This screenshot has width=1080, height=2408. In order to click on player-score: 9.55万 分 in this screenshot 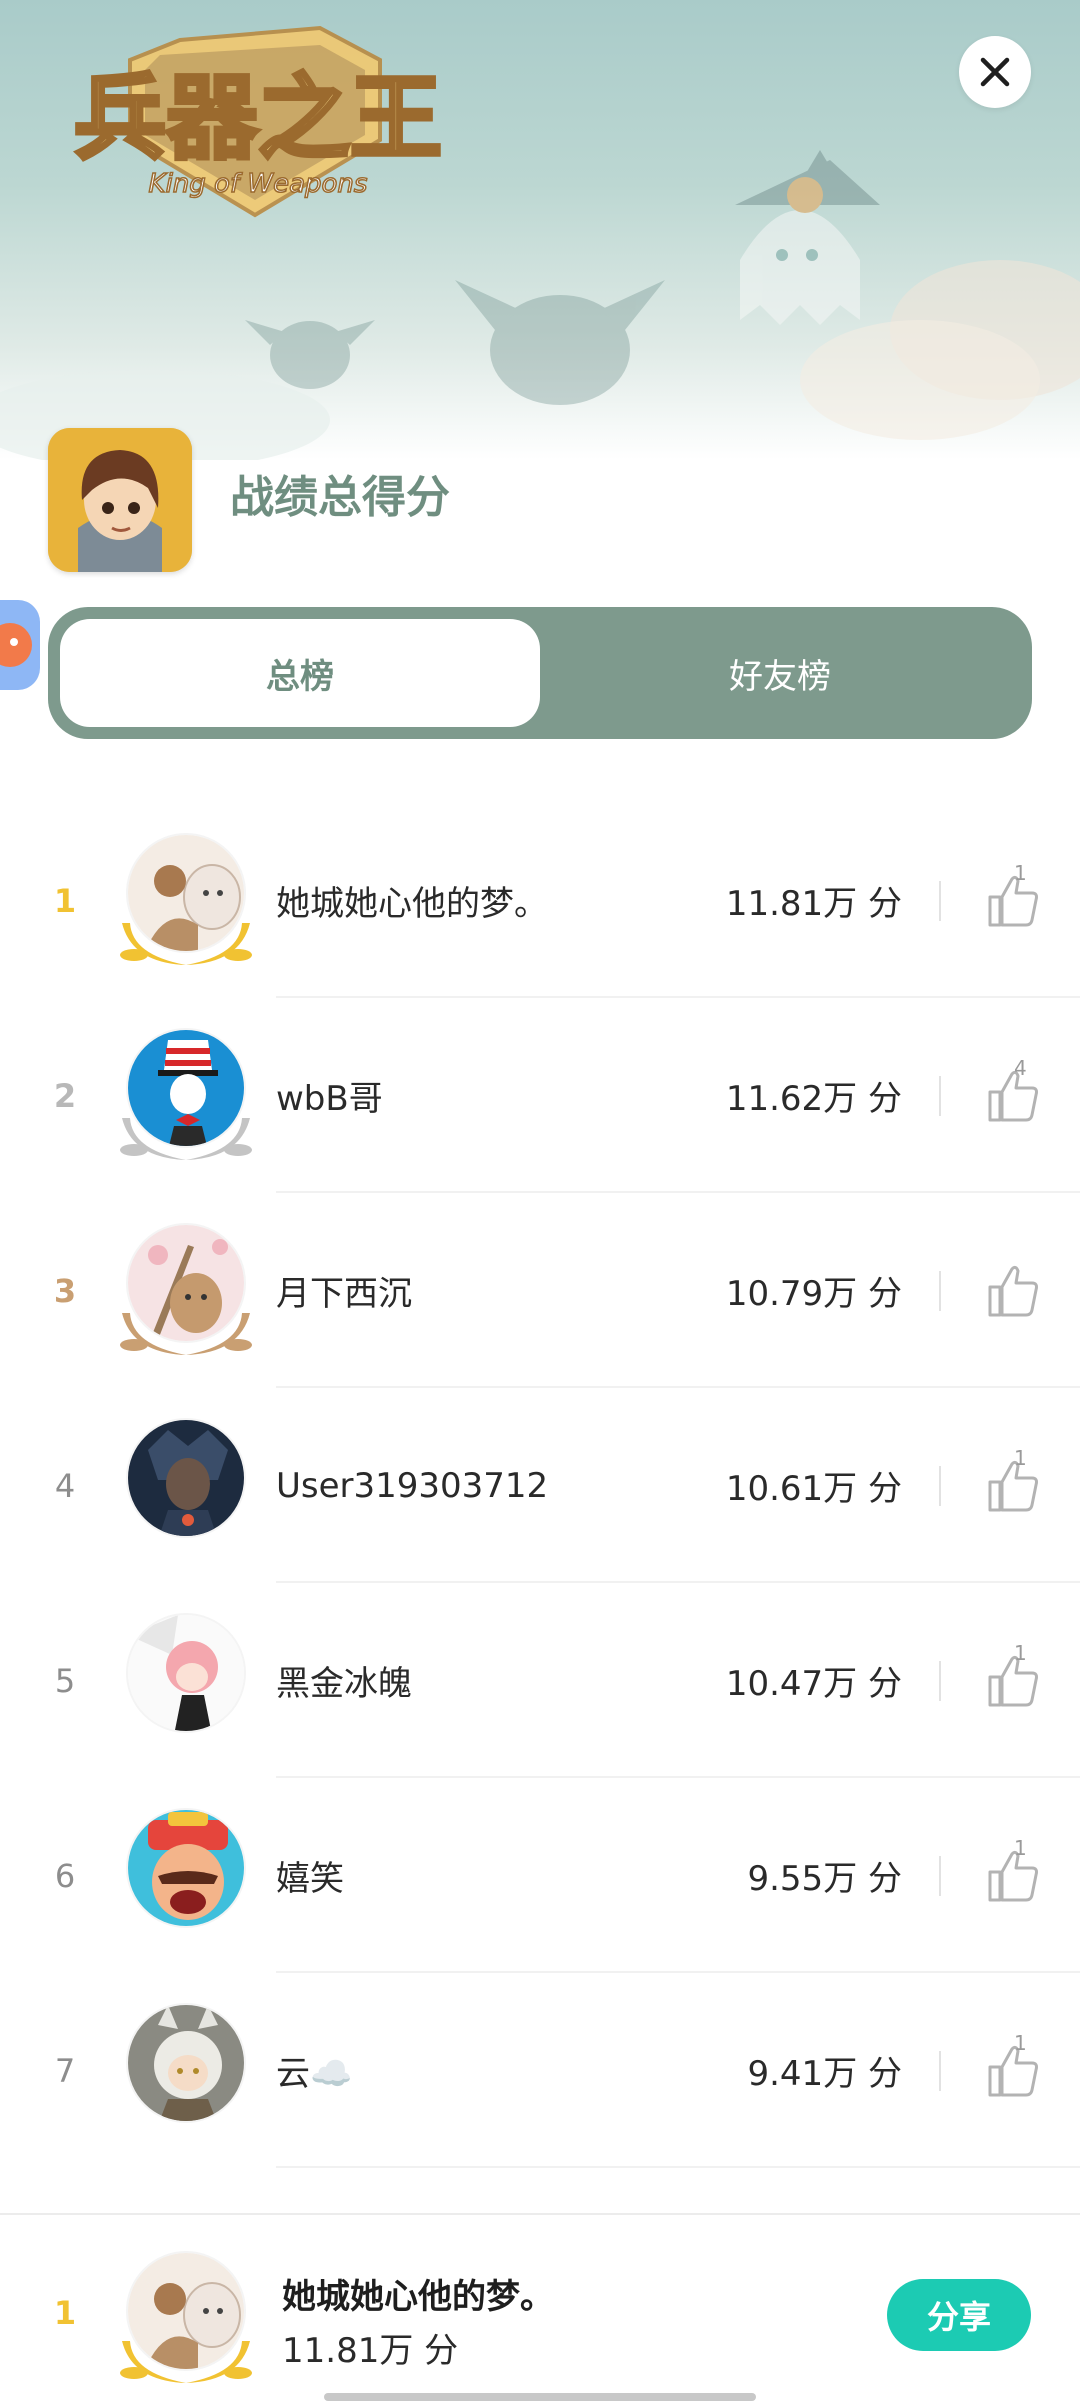, I will do `click(824, 1879)`.